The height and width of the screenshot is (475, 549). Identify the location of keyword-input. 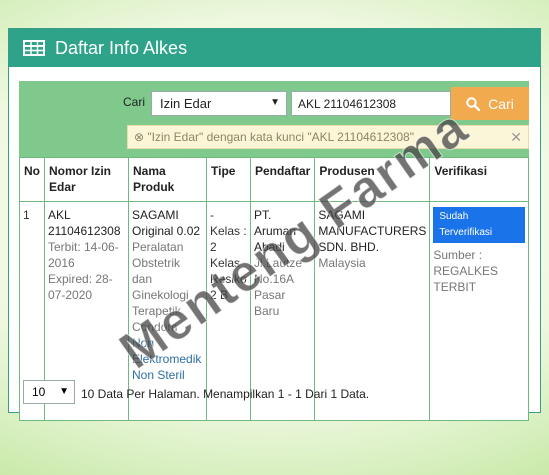
(371, 103).